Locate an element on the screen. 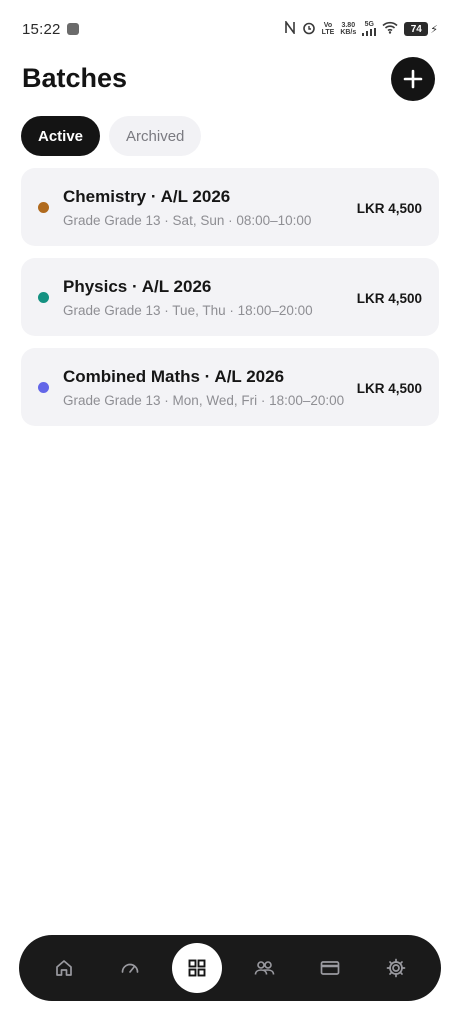 The image size is (460, 1023). battery-icon: 74 ⚡ is located at coordinates (421, 29).